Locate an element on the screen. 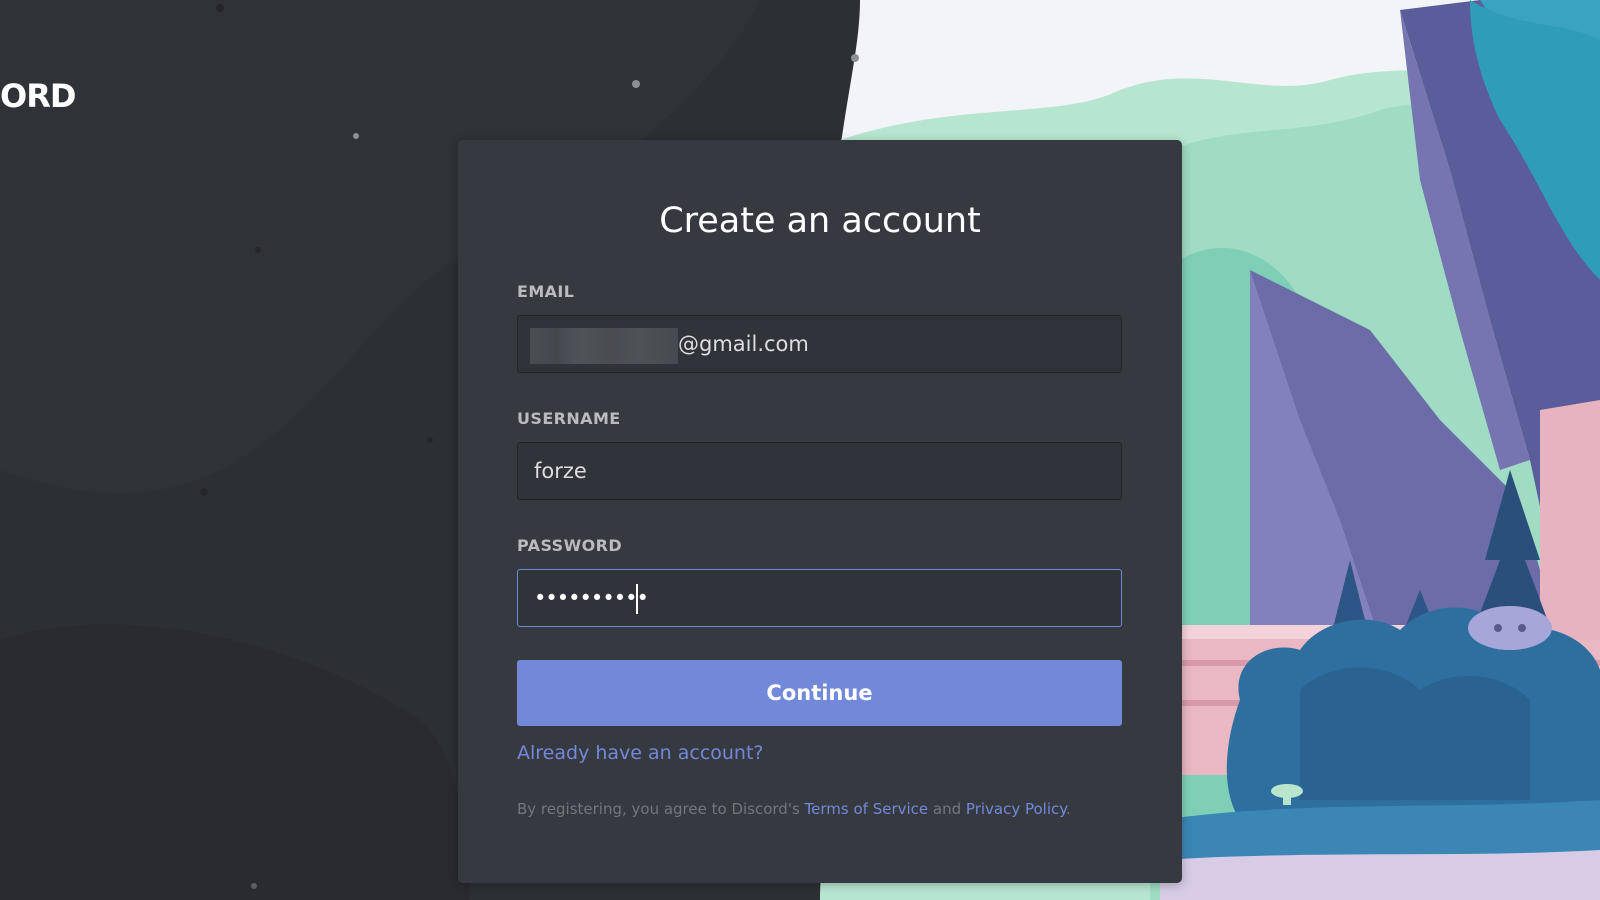 The height and width of the screenshot is (900, 1600). text-caret is located at coordinates (637, 599).